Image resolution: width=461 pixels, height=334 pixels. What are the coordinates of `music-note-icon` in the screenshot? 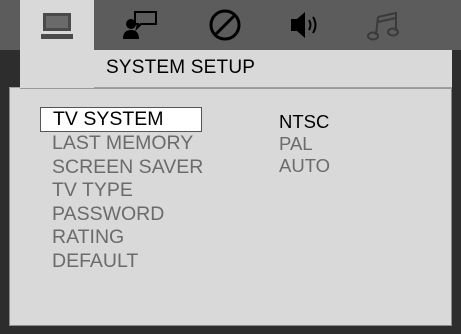 It's located at (384, 25).